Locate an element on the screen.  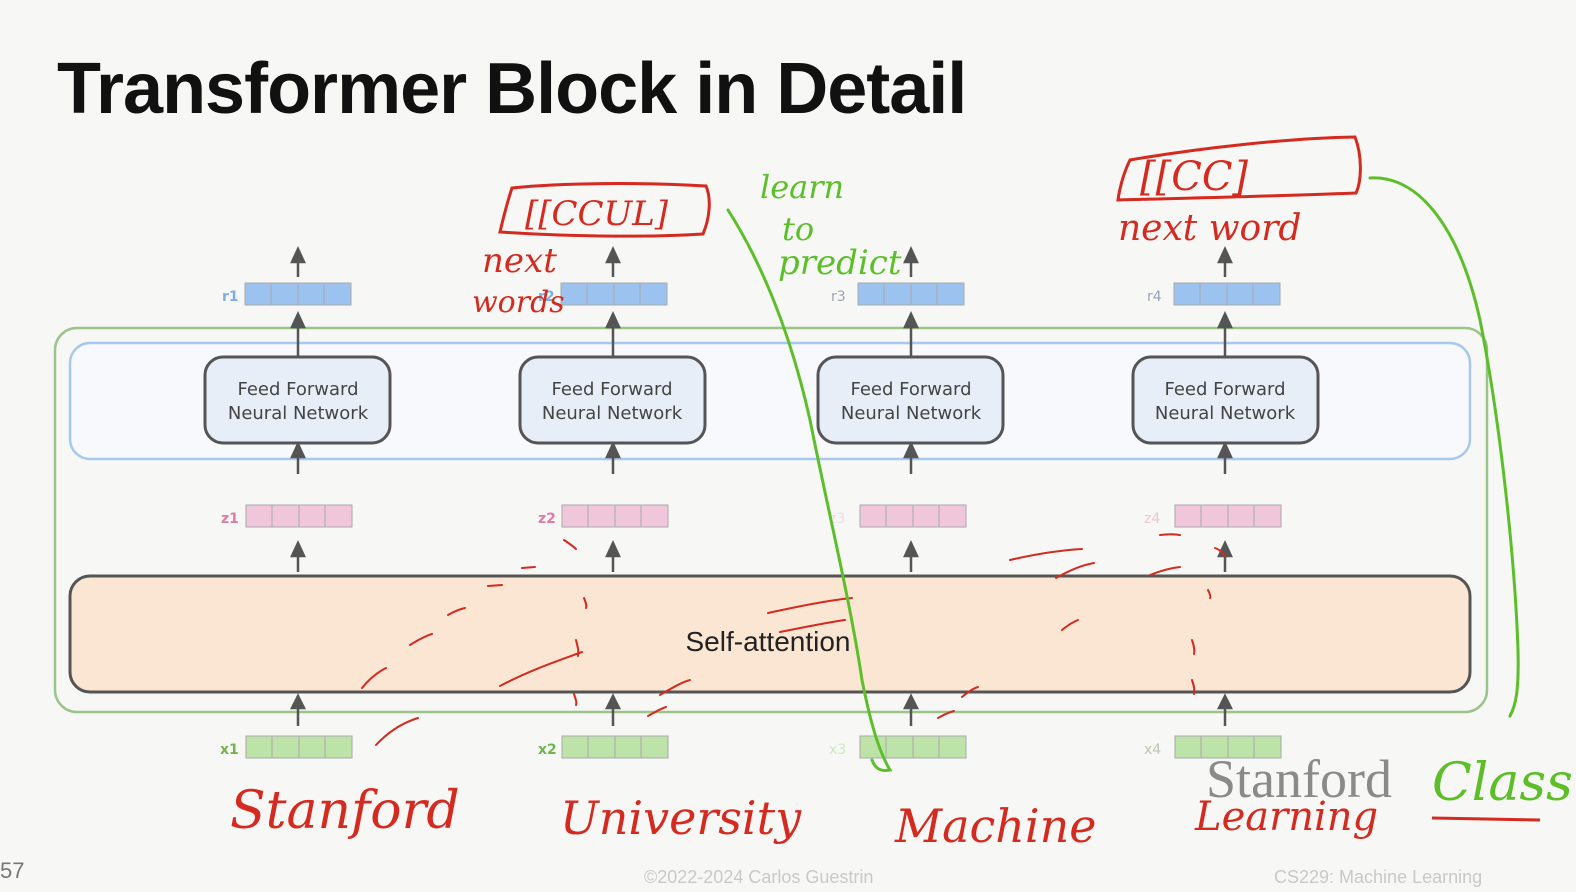
x-label: x3 is located at coordinates (837, 750).